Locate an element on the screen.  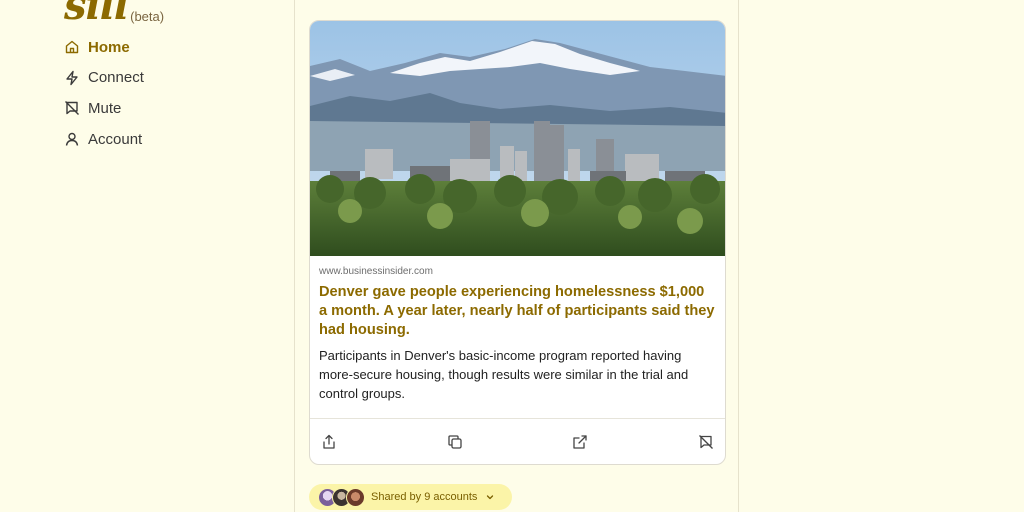
nav-item-mute: Mute is located at coordinates (104, 108).